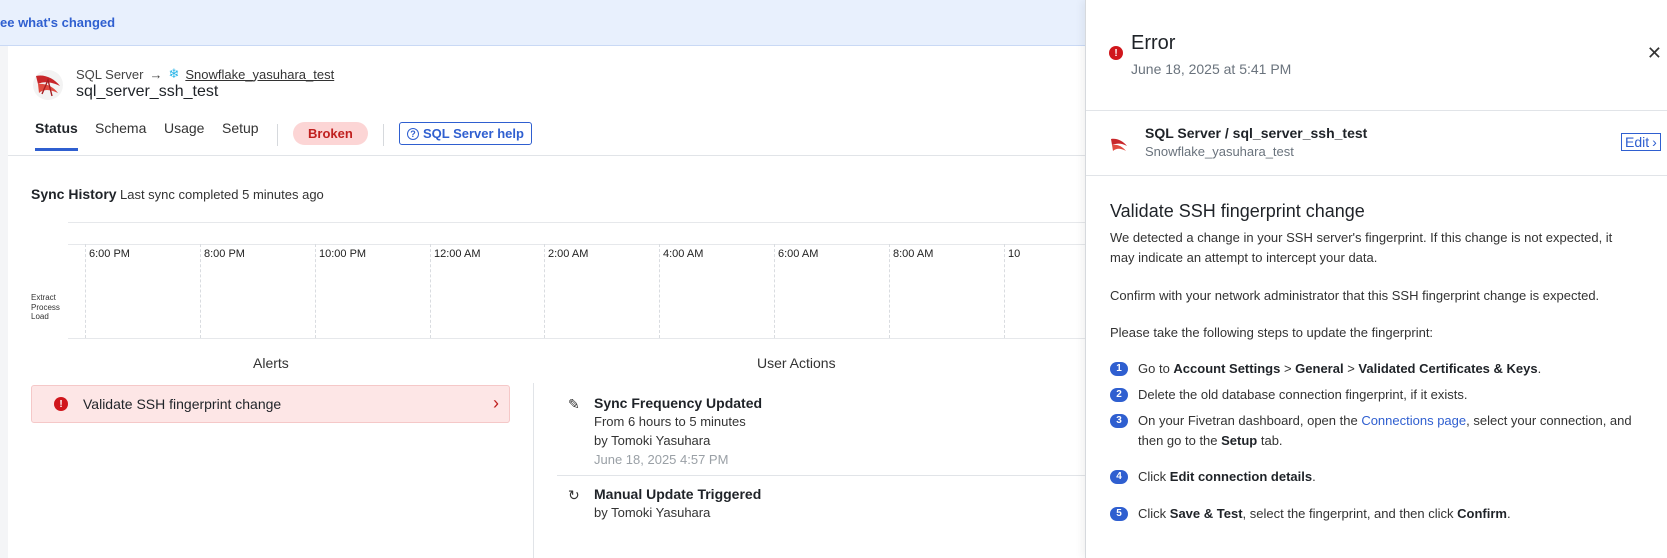 The height and width of the screenshot is (558, 1667). I want to click on help-button-label: SQL Server help, so click(473, 133).